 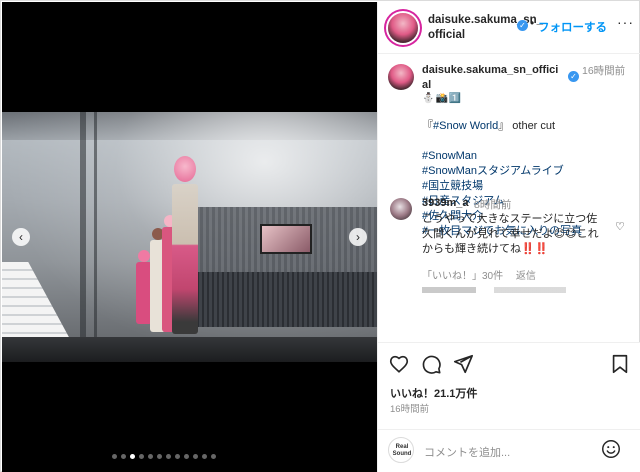 What do you see at coordinates (274, 299) in the screenshot?
I see `crowd` at bounding box center [274, 299].